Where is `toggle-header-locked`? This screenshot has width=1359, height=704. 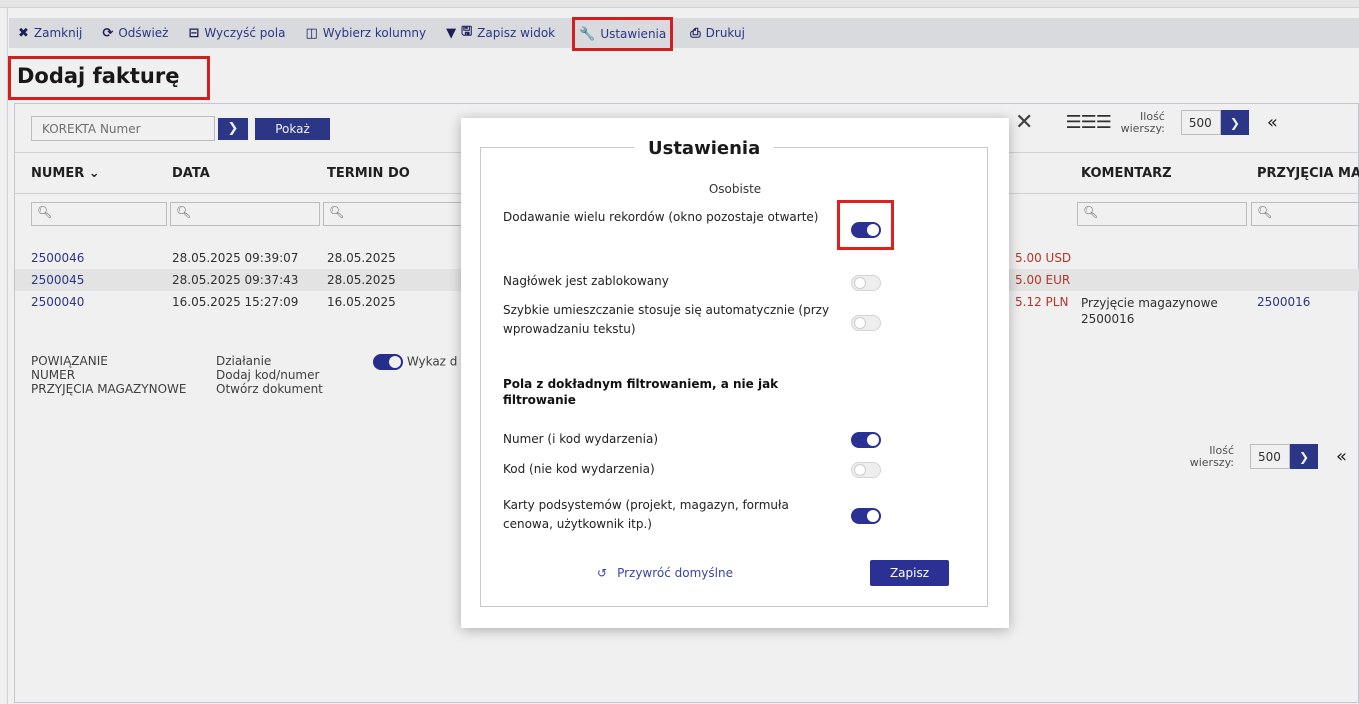 toggle-header-locked is located at coordinates (866, 283).